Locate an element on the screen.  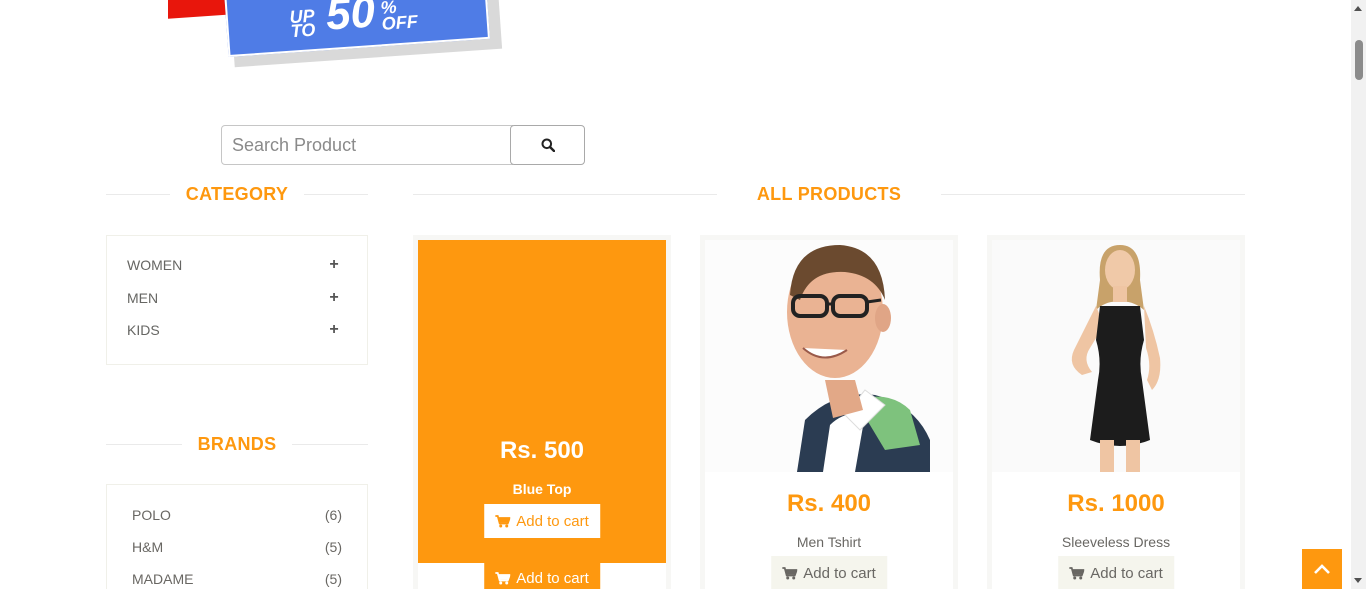
category-title: CATEGORY is located at coordinates (237, 194).